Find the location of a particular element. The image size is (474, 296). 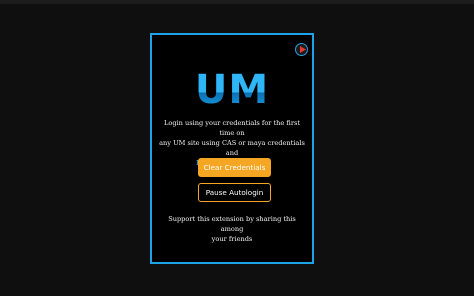

clear-credentials-button: Clear Credentials is located at coordinates (234, 167).